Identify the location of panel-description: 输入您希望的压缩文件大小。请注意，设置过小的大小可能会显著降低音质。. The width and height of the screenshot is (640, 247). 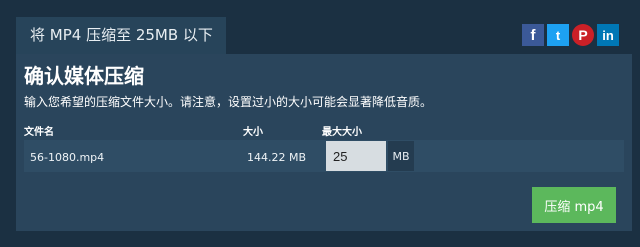
(228, 102).